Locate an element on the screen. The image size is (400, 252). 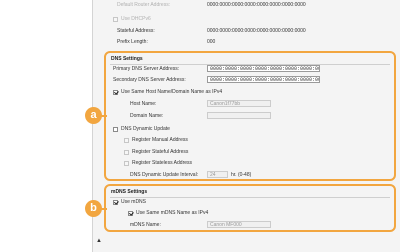
dns-dynamic-update-checkbox is located at coordinates (115, 129).